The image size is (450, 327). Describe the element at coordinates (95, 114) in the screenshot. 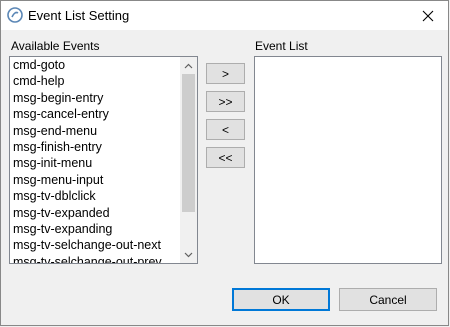

I see `list-item: msg-cancel-entry` at that location.